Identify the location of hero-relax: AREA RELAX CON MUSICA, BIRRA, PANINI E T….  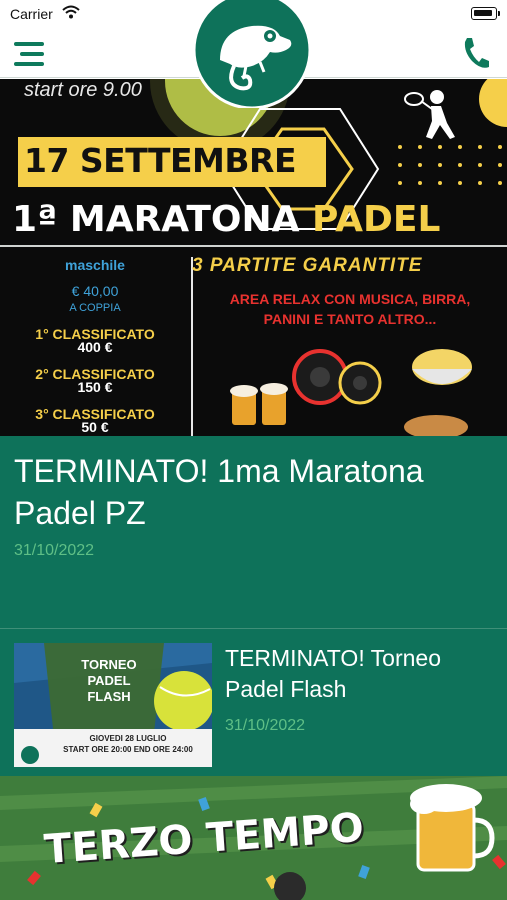
(350, 309).